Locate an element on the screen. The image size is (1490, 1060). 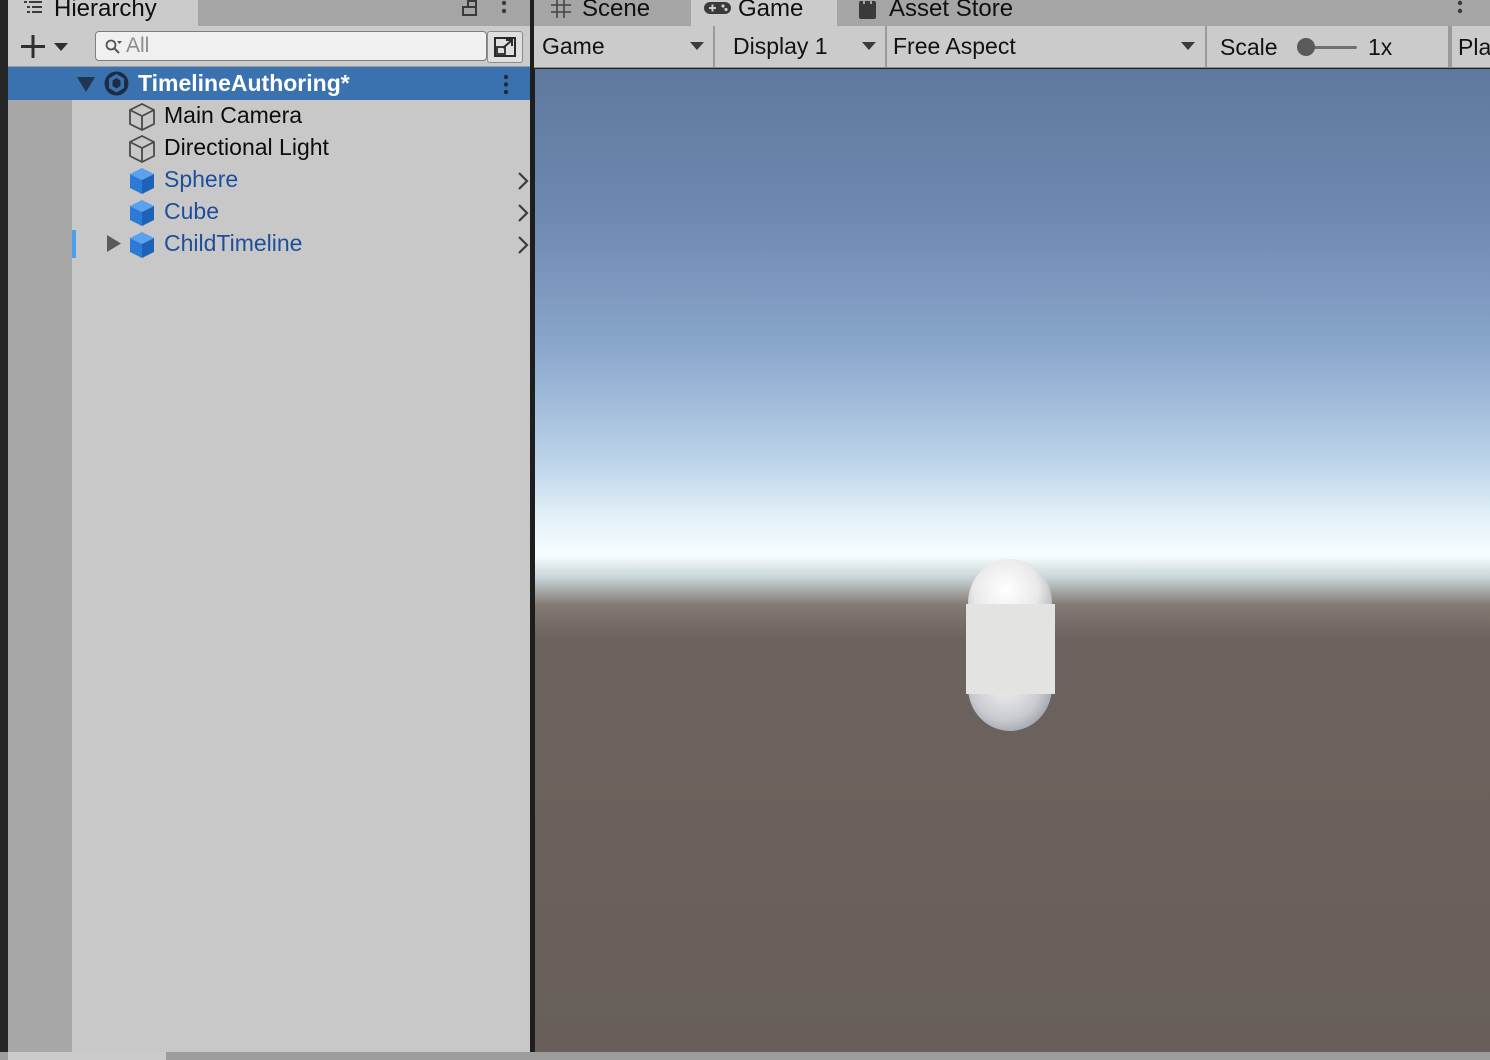
game-objects-render is located at coordinates (1010, 645).